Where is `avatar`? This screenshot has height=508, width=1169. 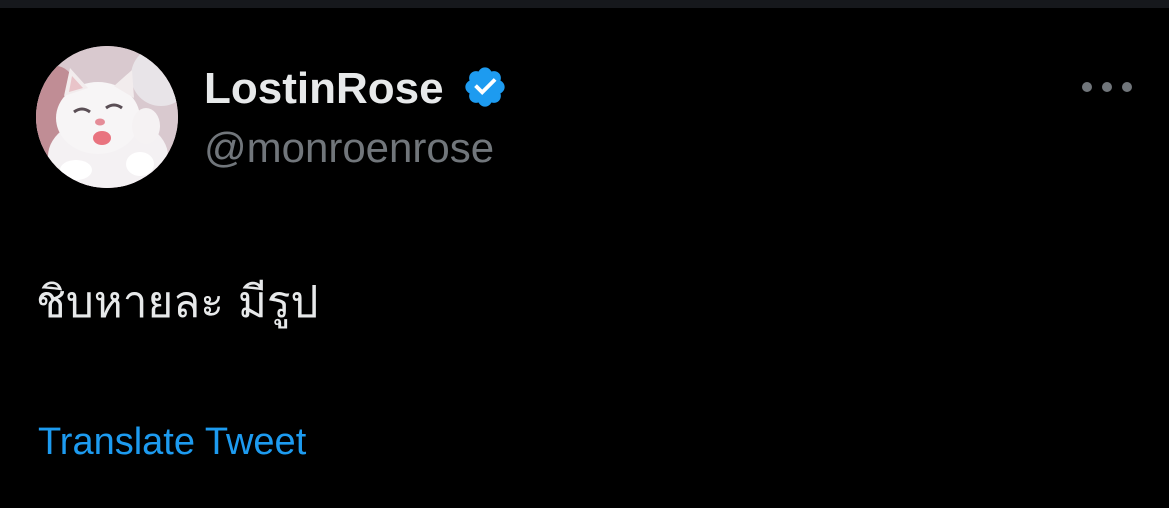 avatar is located at coordinates (107, 117).